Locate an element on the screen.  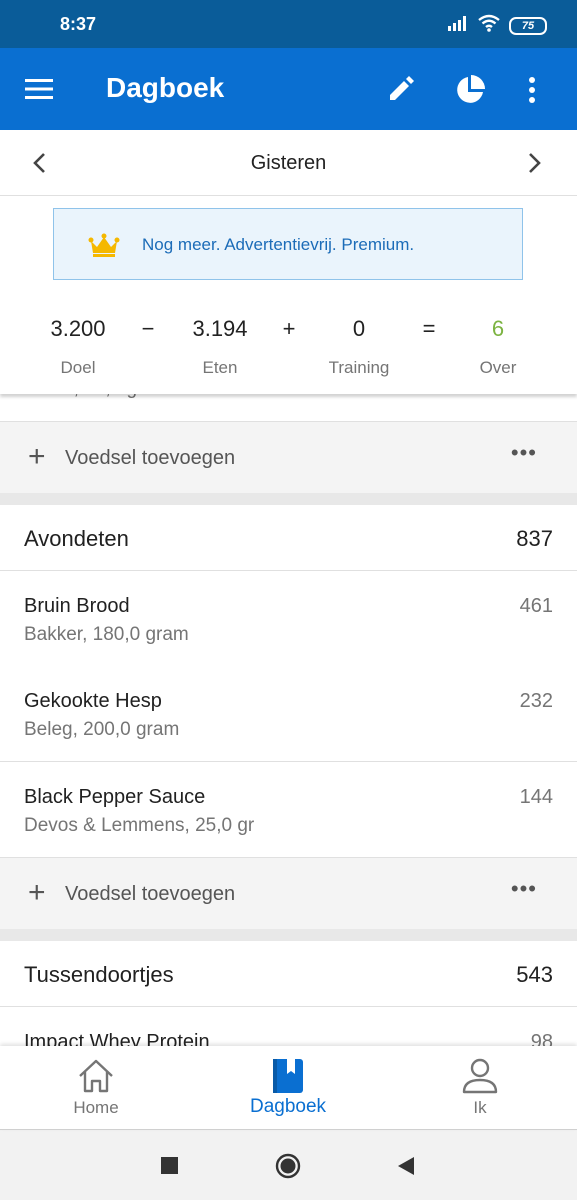
food-label: Eten is located at coordinates (220, 367).